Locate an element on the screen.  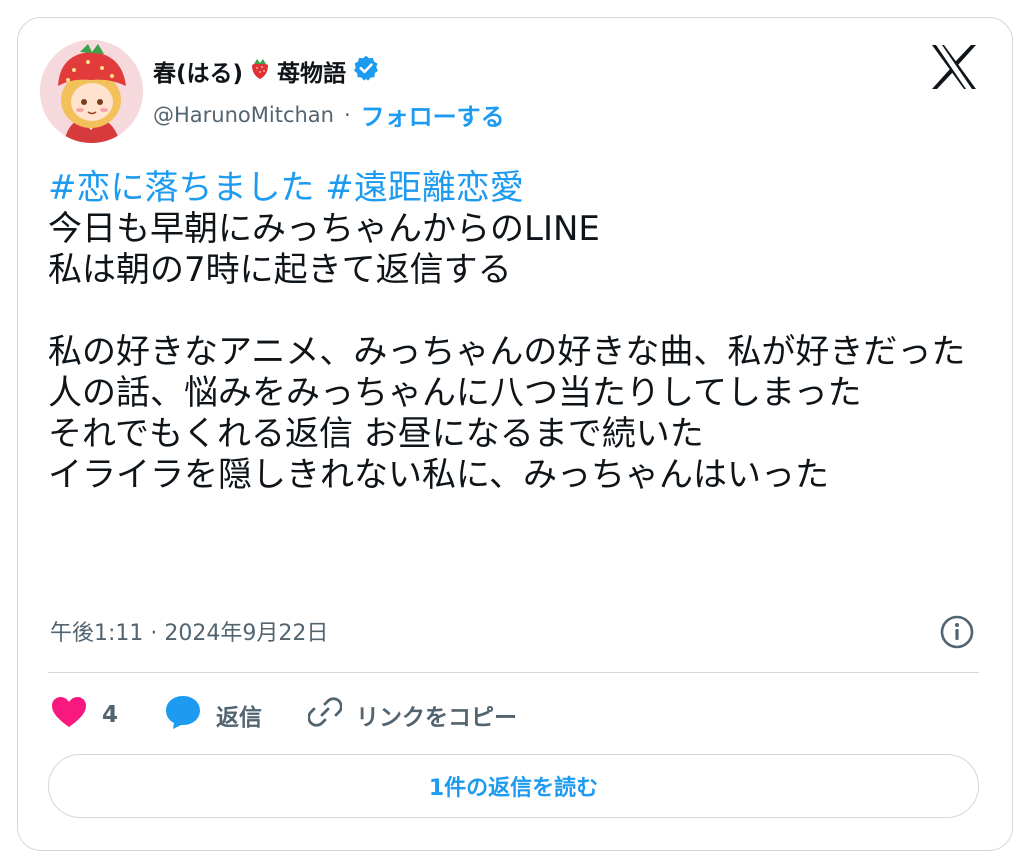
avatar is located at coordinates (91, 91).